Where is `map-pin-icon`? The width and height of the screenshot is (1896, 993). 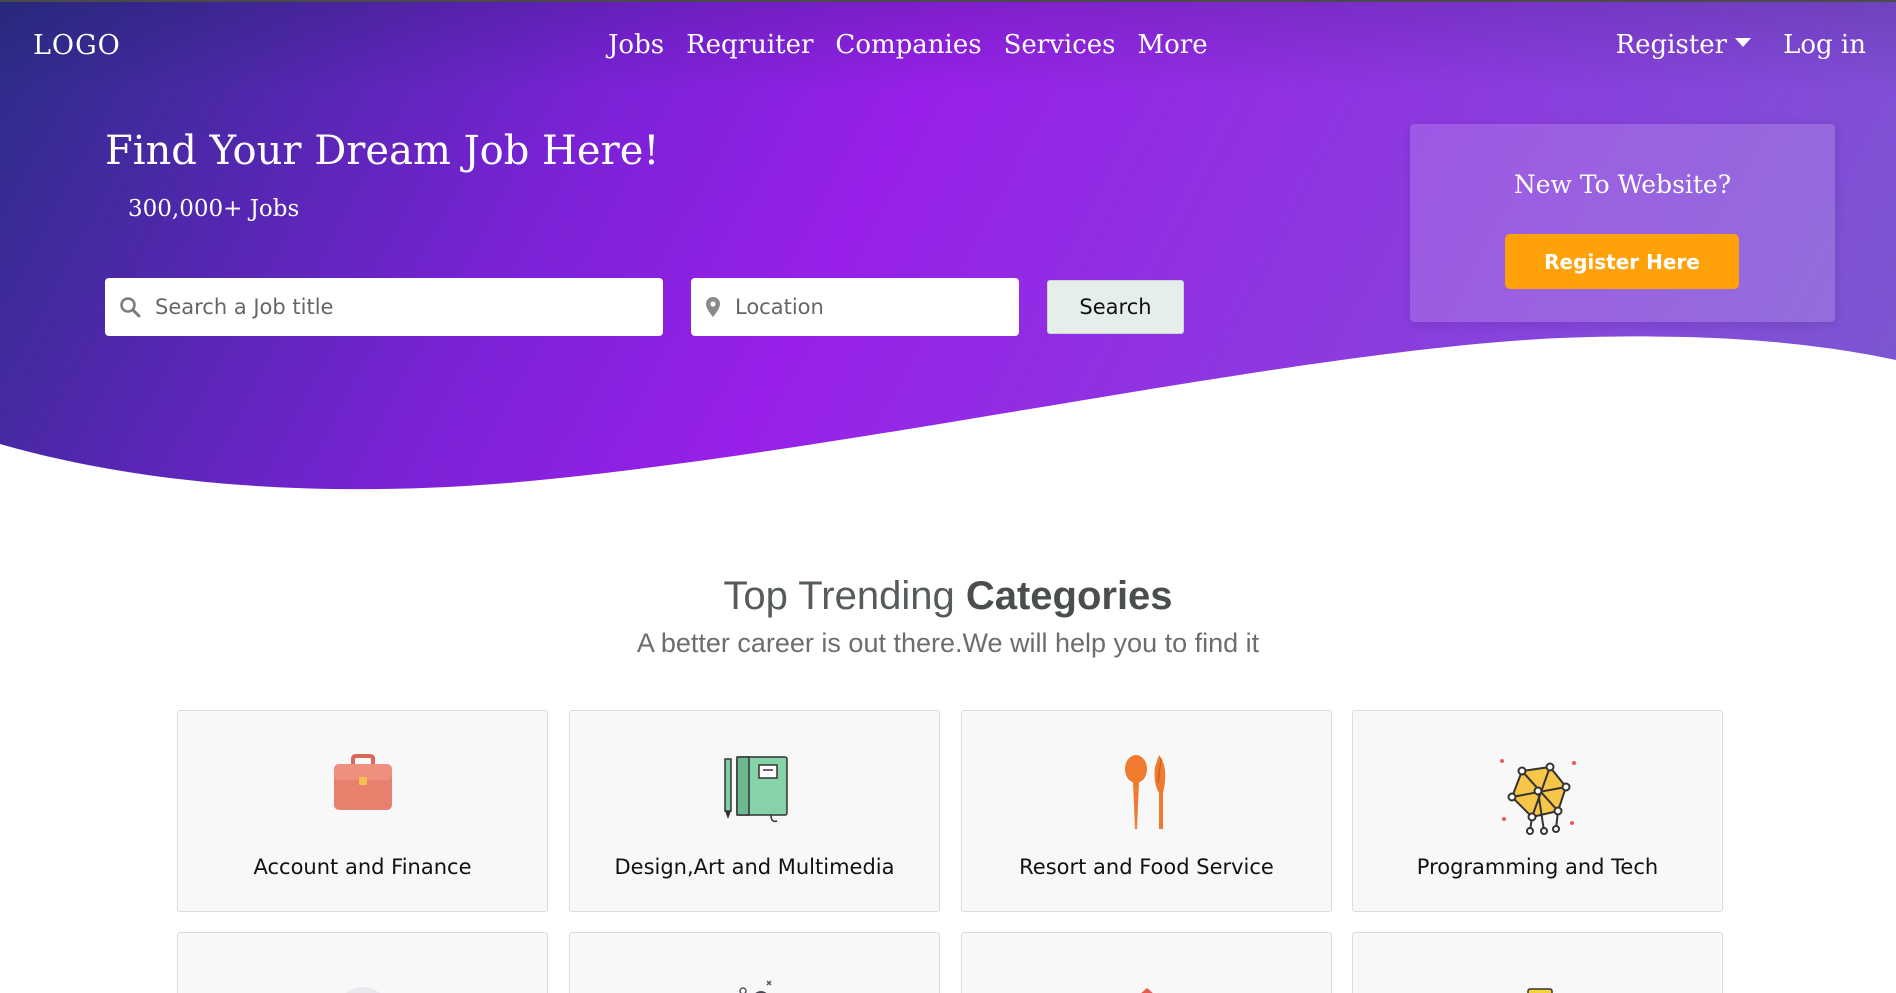 map-pin-icon is located at coordinates (713, 307).